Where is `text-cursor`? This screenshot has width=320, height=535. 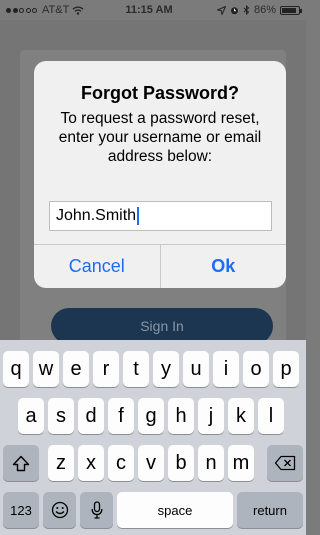 text-cursor is located at coordinates (138, 216).